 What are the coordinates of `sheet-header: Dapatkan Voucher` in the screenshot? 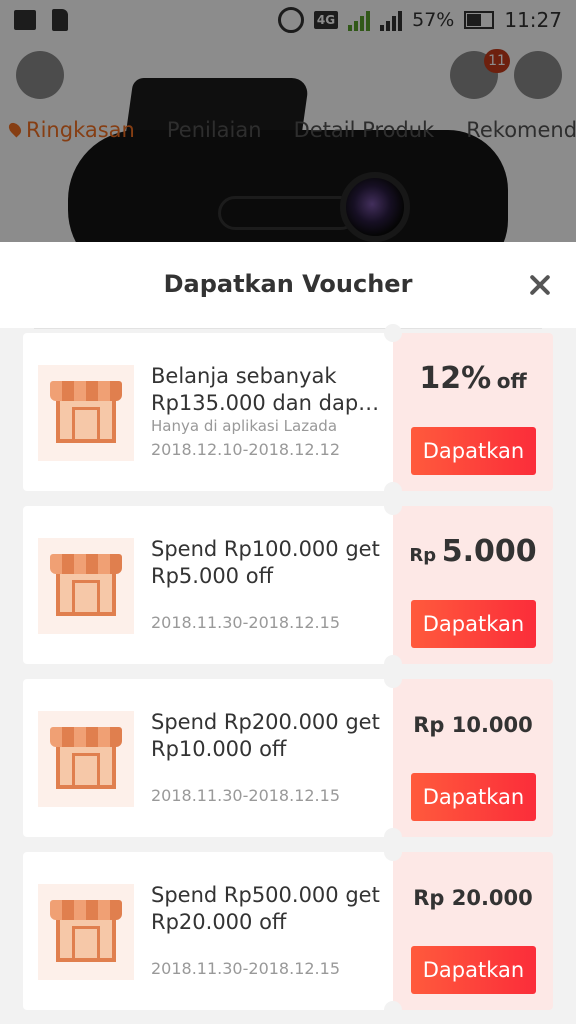 It's located at (288, 285).